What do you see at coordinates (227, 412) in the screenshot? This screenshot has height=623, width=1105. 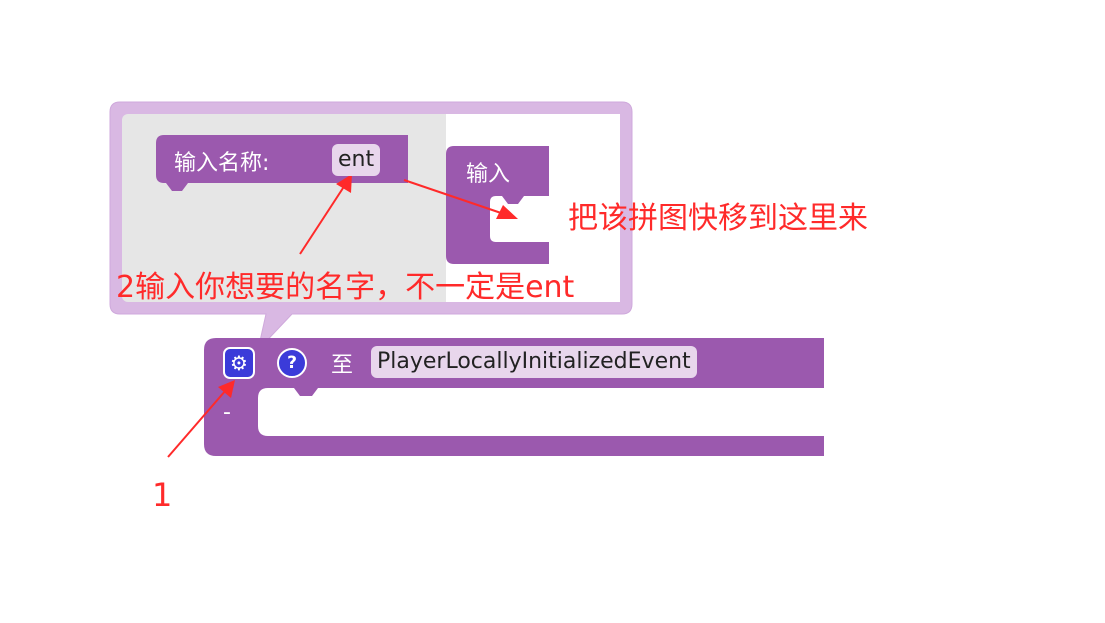 I see `statement-label: -` at bounding box center [227, 412].